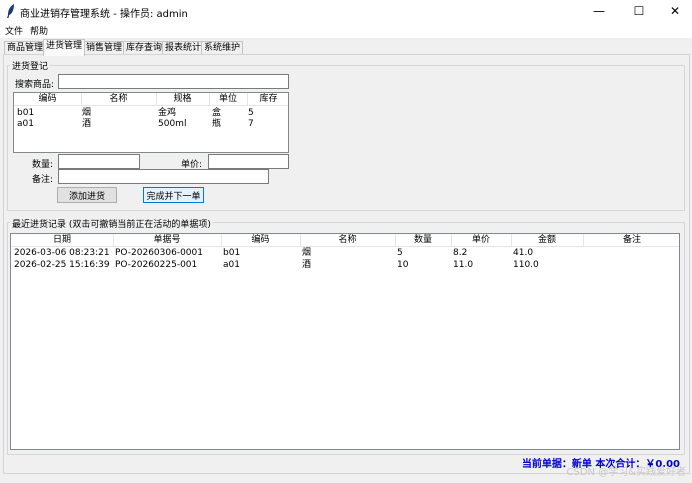 This screenshot has width=692, height=483. Describe the element at coordinates (183, 99) in the screenshot. I see `column-header: 规格` at that location.